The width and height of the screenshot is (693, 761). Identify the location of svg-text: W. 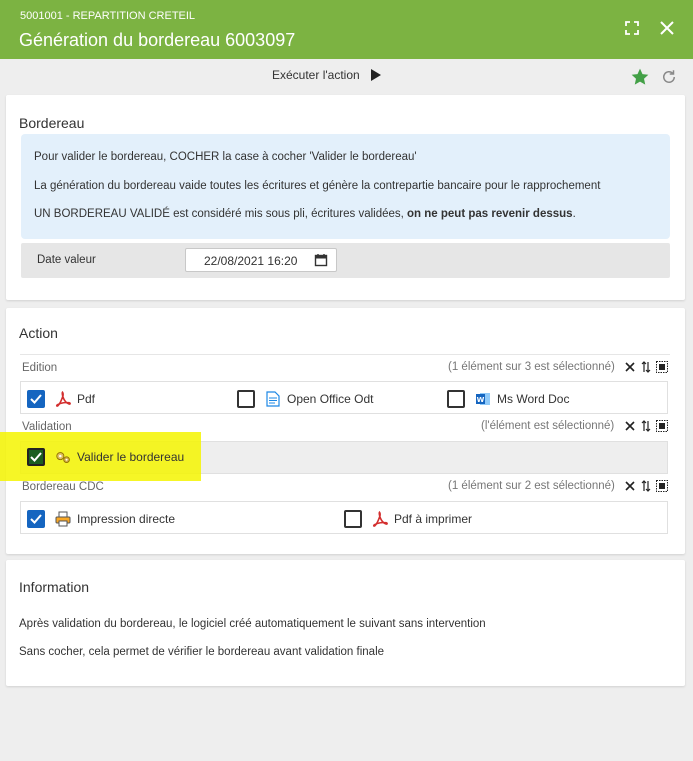
(481, 400).